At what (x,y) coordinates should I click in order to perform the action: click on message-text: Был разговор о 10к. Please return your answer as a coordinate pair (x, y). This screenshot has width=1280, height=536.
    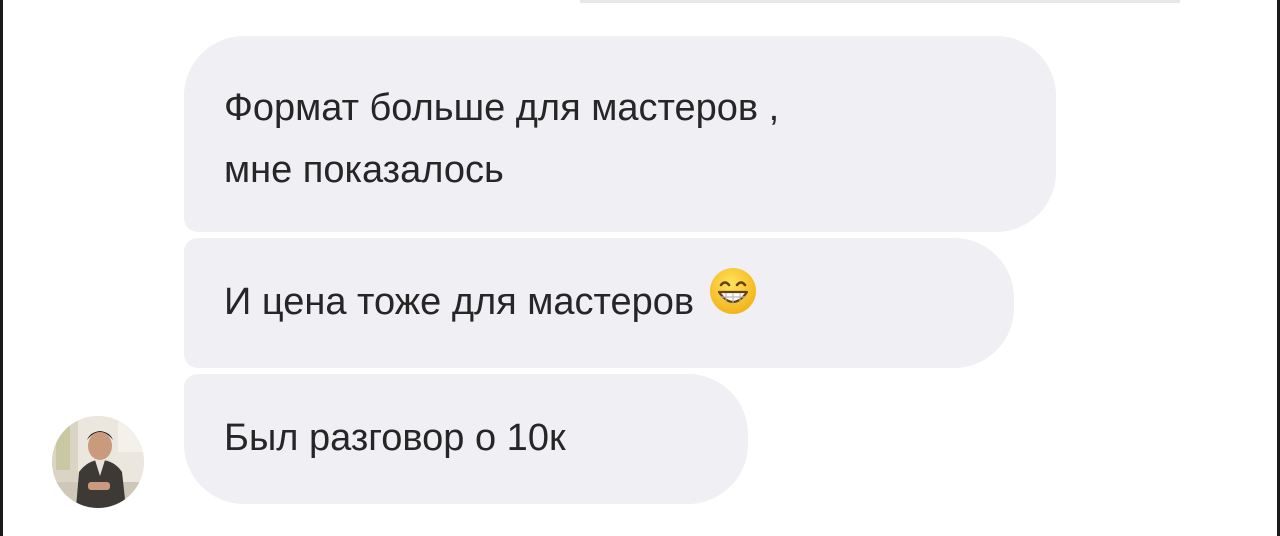
    Looking at the image, I should click on (395, 438).